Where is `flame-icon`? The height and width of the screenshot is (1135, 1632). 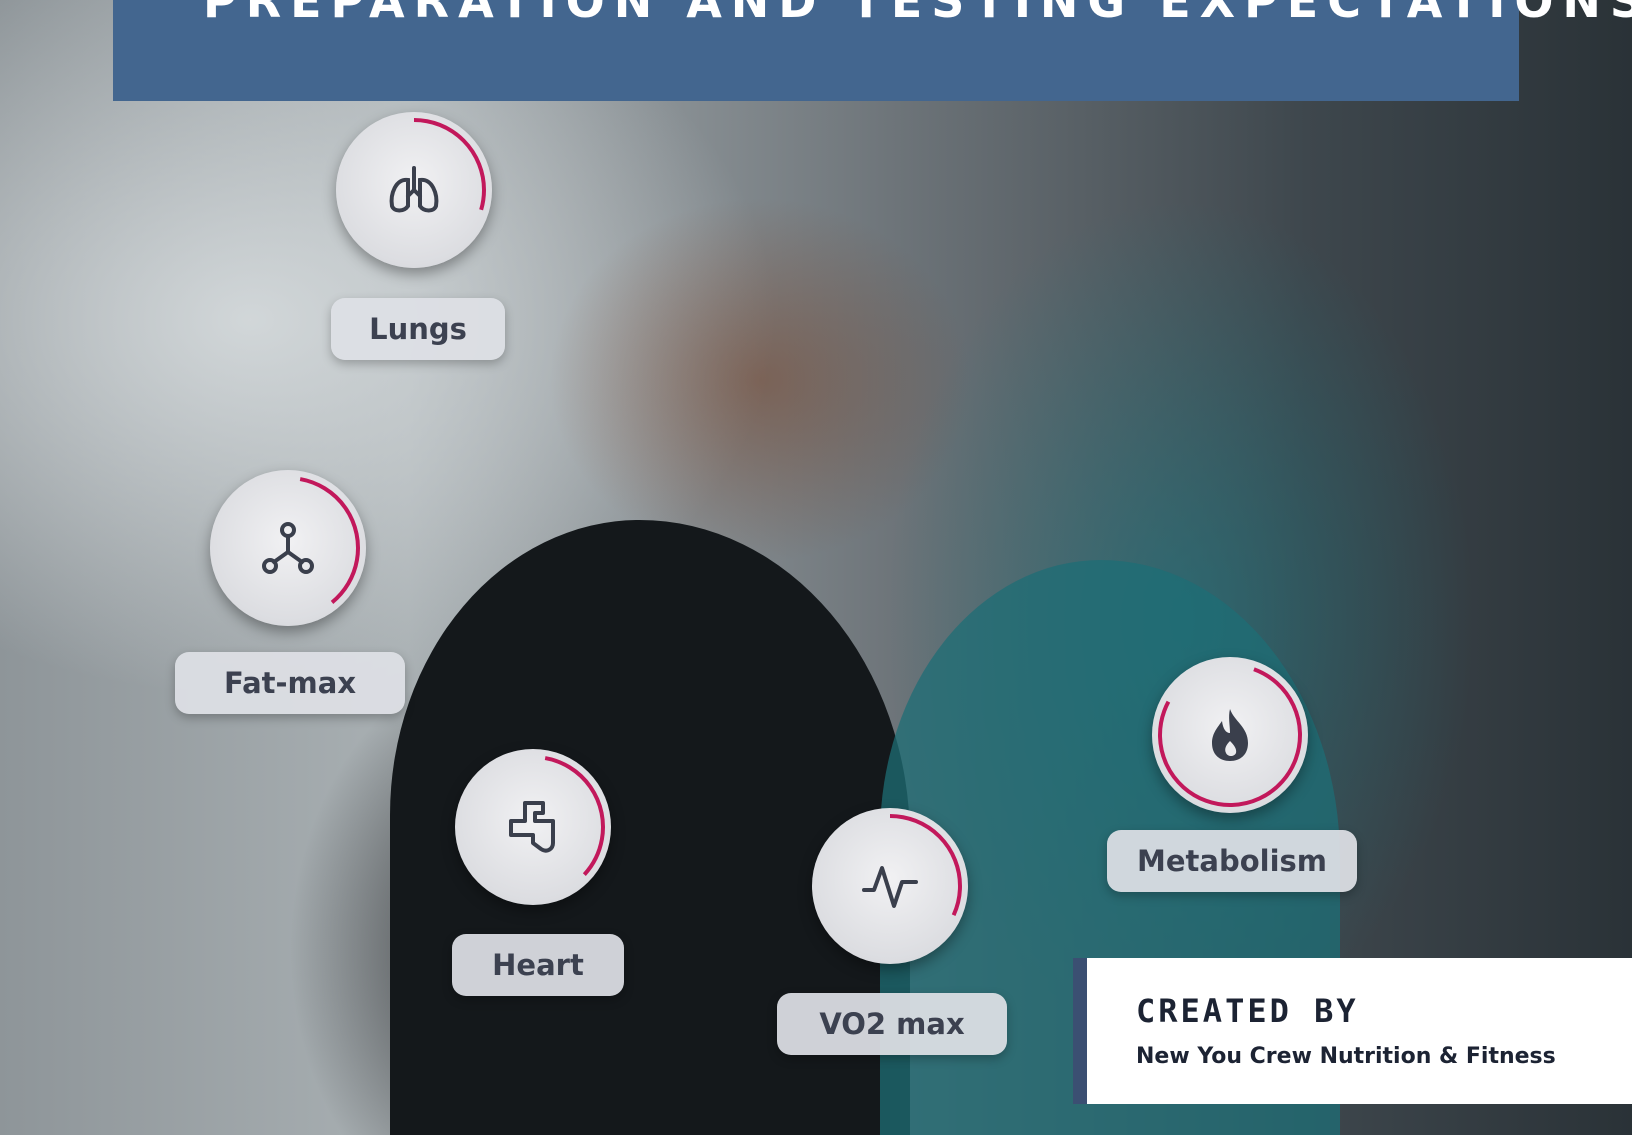 flame-icon is located at coordinates (1230, 735).